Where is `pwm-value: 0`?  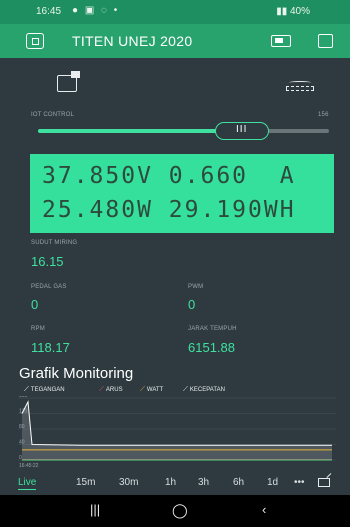
pwm-value: 0 is located at coordinates (192, 304).